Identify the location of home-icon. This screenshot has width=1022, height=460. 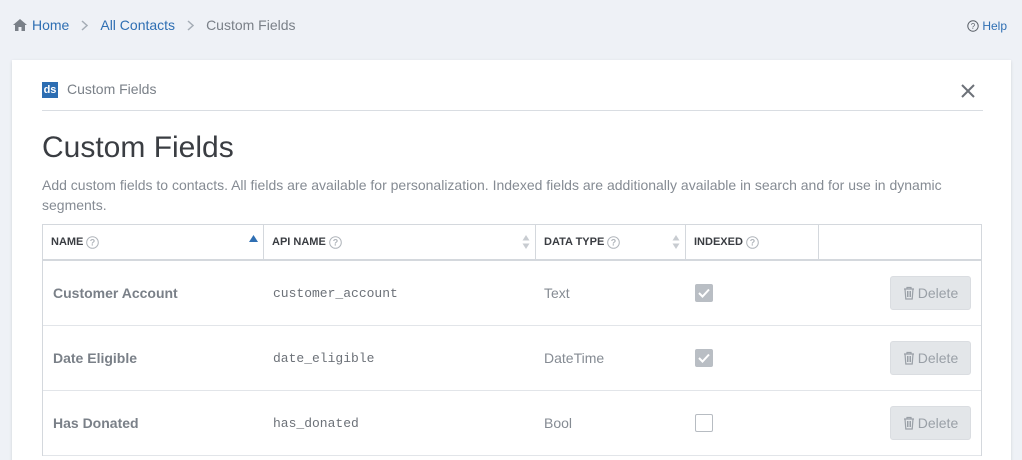
(20, 25).